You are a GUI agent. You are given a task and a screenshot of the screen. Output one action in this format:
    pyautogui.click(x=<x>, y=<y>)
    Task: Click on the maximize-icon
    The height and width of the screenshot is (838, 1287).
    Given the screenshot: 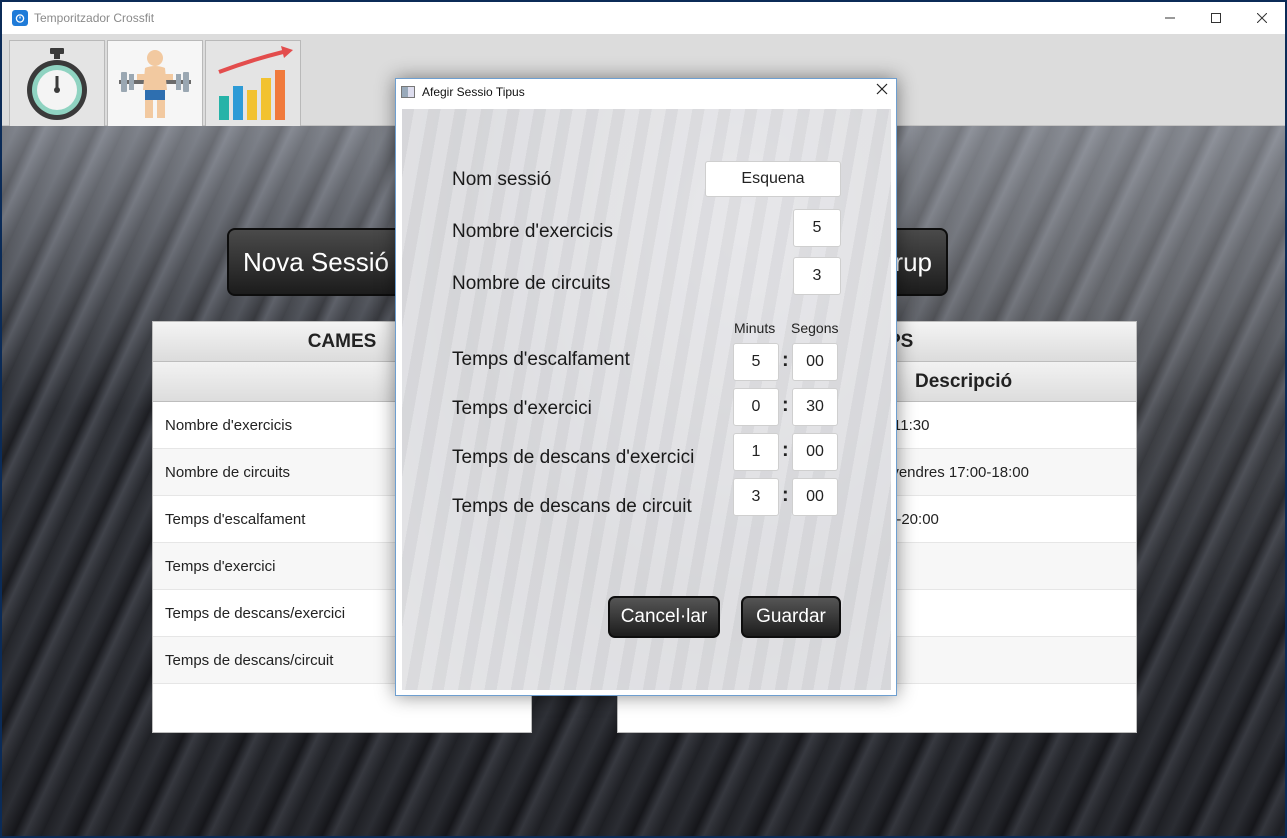 What is the action you would take?
    pyautogui.click(x=1216, y=18)
    